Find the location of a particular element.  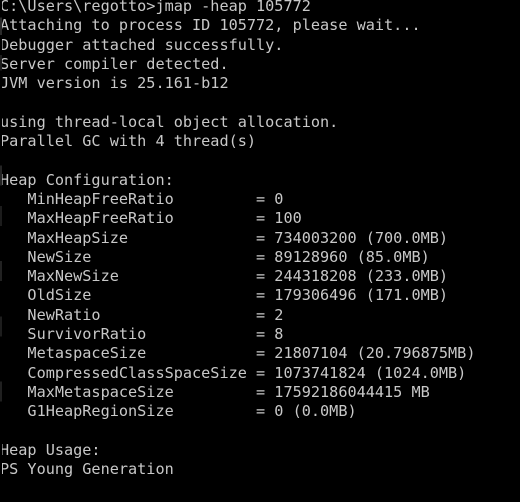

terminal-line: G1HeapRegionSize = 0 (0.0MB) is located at coordinates (178, 411).